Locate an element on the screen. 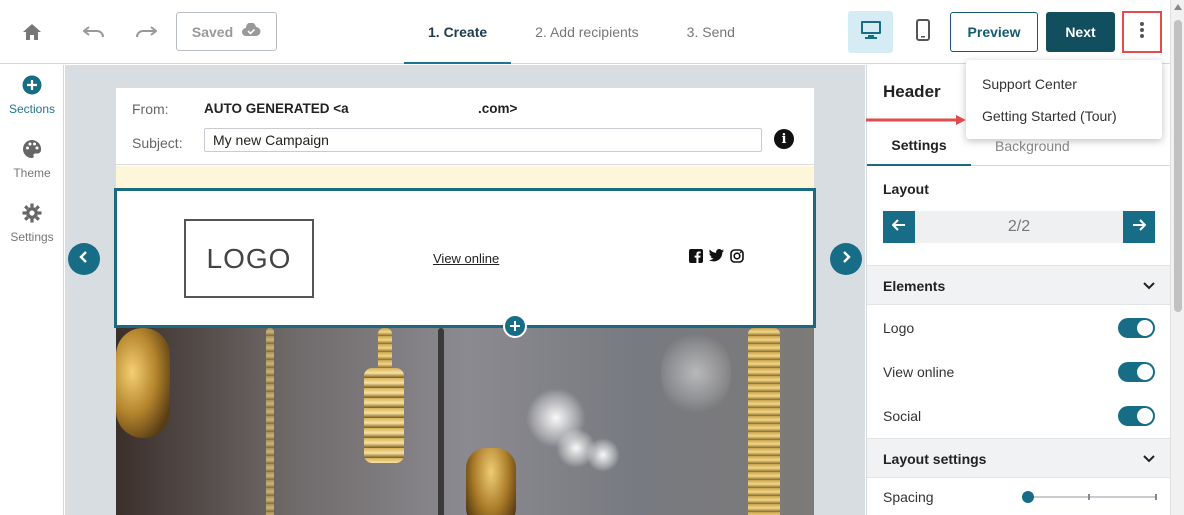  jewelry-blur is located at coordinates (143, 383).